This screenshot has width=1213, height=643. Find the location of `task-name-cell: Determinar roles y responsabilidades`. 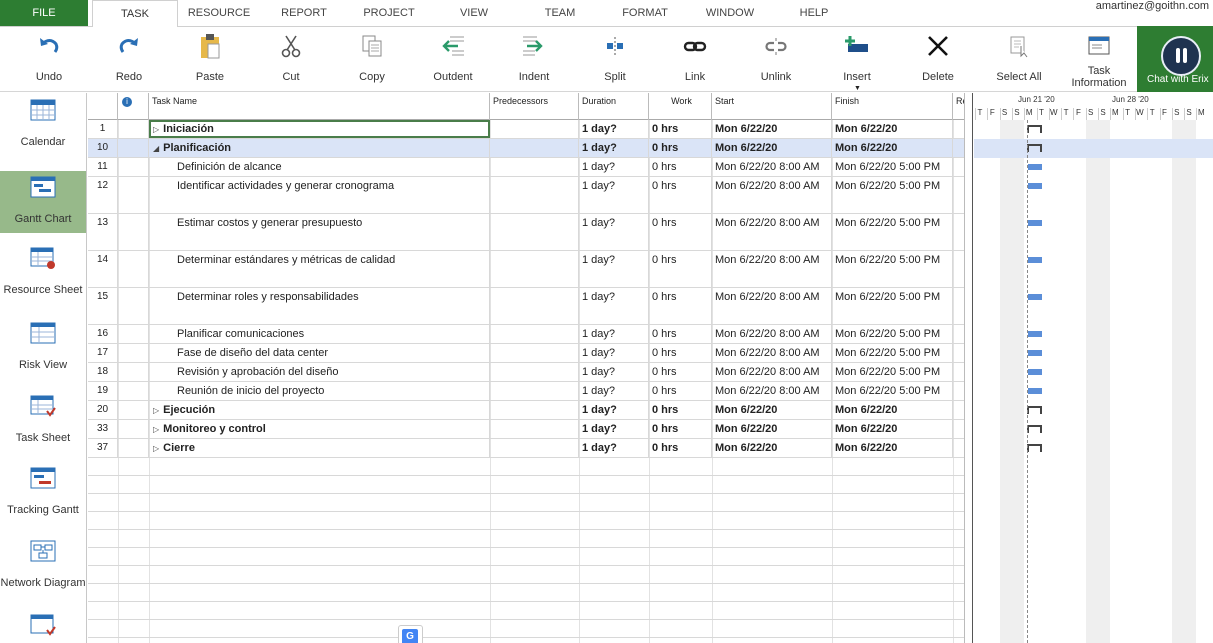

task-name-cell: Determinar roles y responsabilidades is located at coordinates (319, 306).